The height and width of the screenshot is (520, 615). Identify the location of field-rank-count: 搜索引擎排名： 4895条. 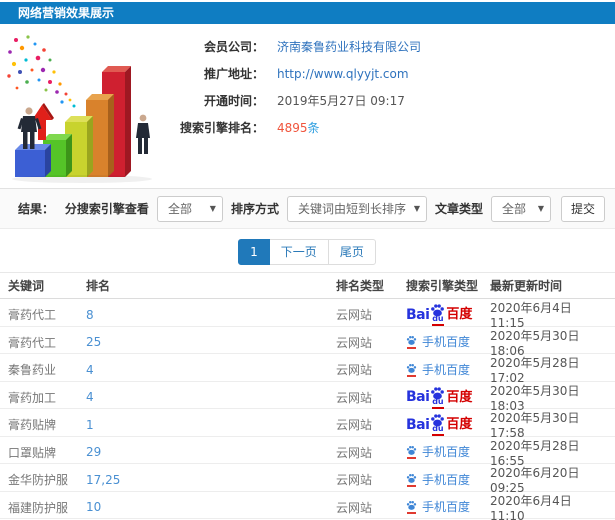
(294, 127).